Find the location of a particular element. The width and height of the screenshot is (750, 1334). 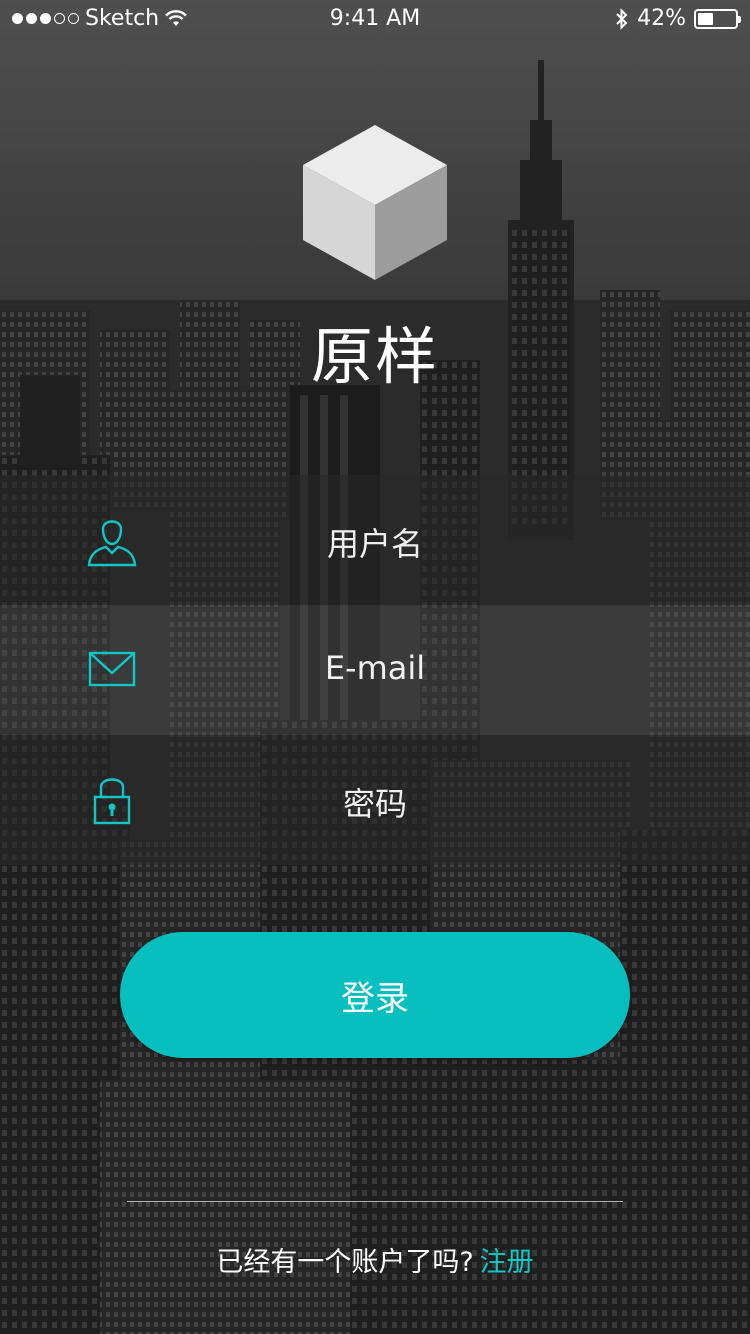

username-field: 用户名 is located at coordinates (375, 540).